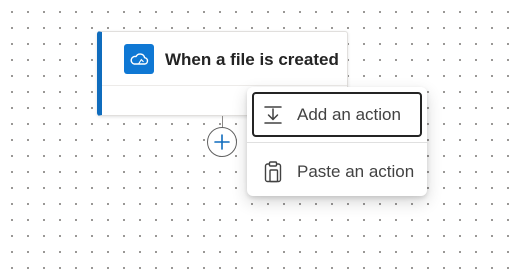 Image resolution: width=520 pixels, height=272 pixels. I want to click on add-action-label: Add an action, so click(349, 114).